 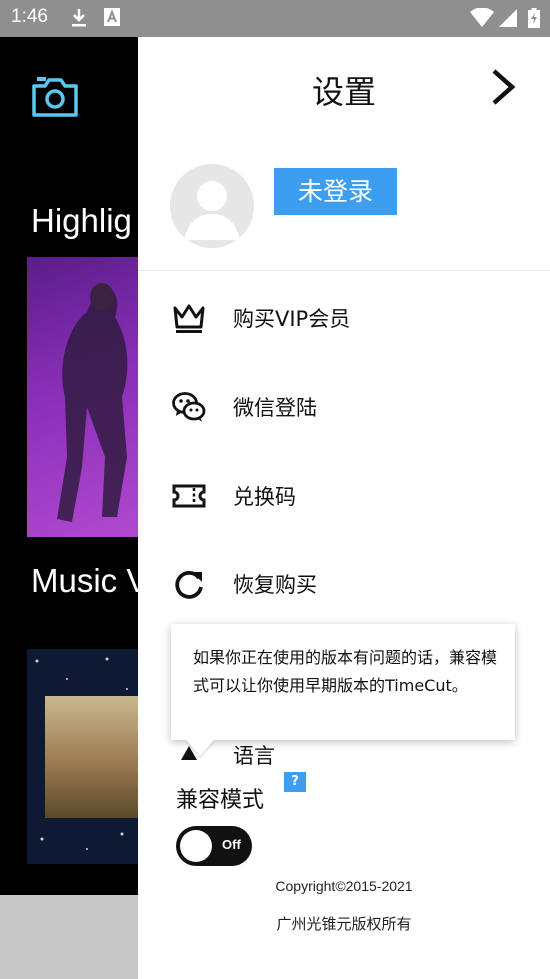 I want to click on menu-label: 购买VIP会员, so click(x=292, y=319).